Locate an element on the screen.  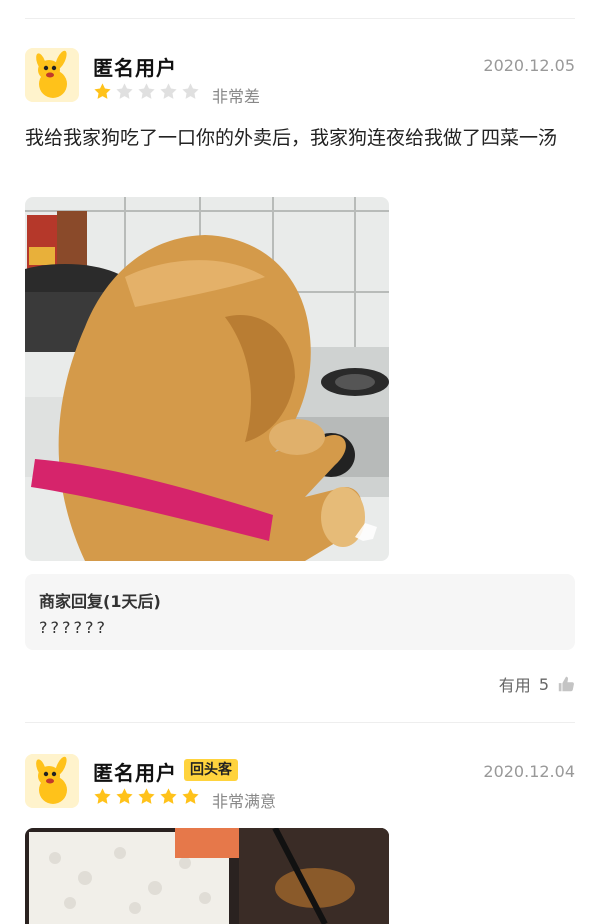
review-divider is located at coordinates (300, 722).